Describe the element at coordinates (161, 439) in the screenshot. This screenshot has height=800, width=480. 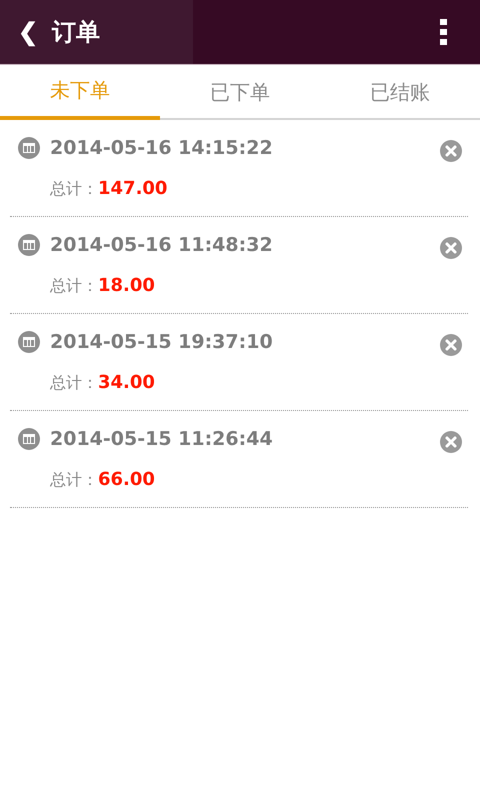
I see `order-time: 2014-05-15 11:26:44` at that location.